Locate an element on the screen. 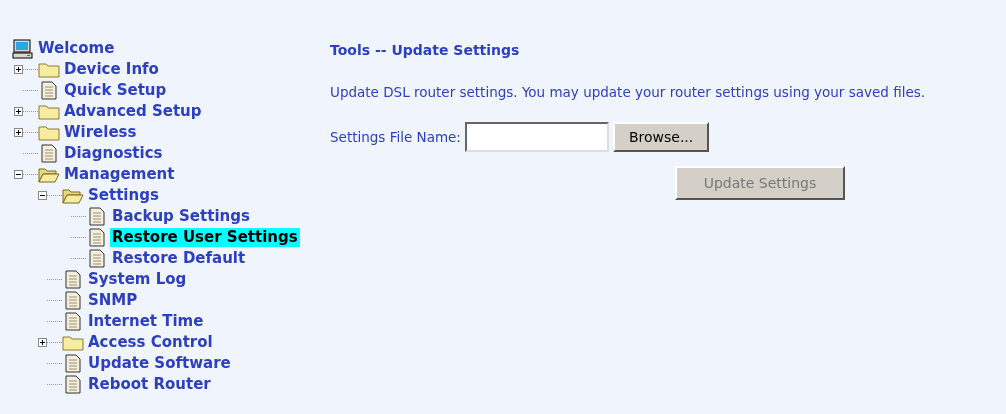 Image resolution: width=1006 pixels, height=414 pixels. tree-item: Device Info is located at coordinates (111, 69).